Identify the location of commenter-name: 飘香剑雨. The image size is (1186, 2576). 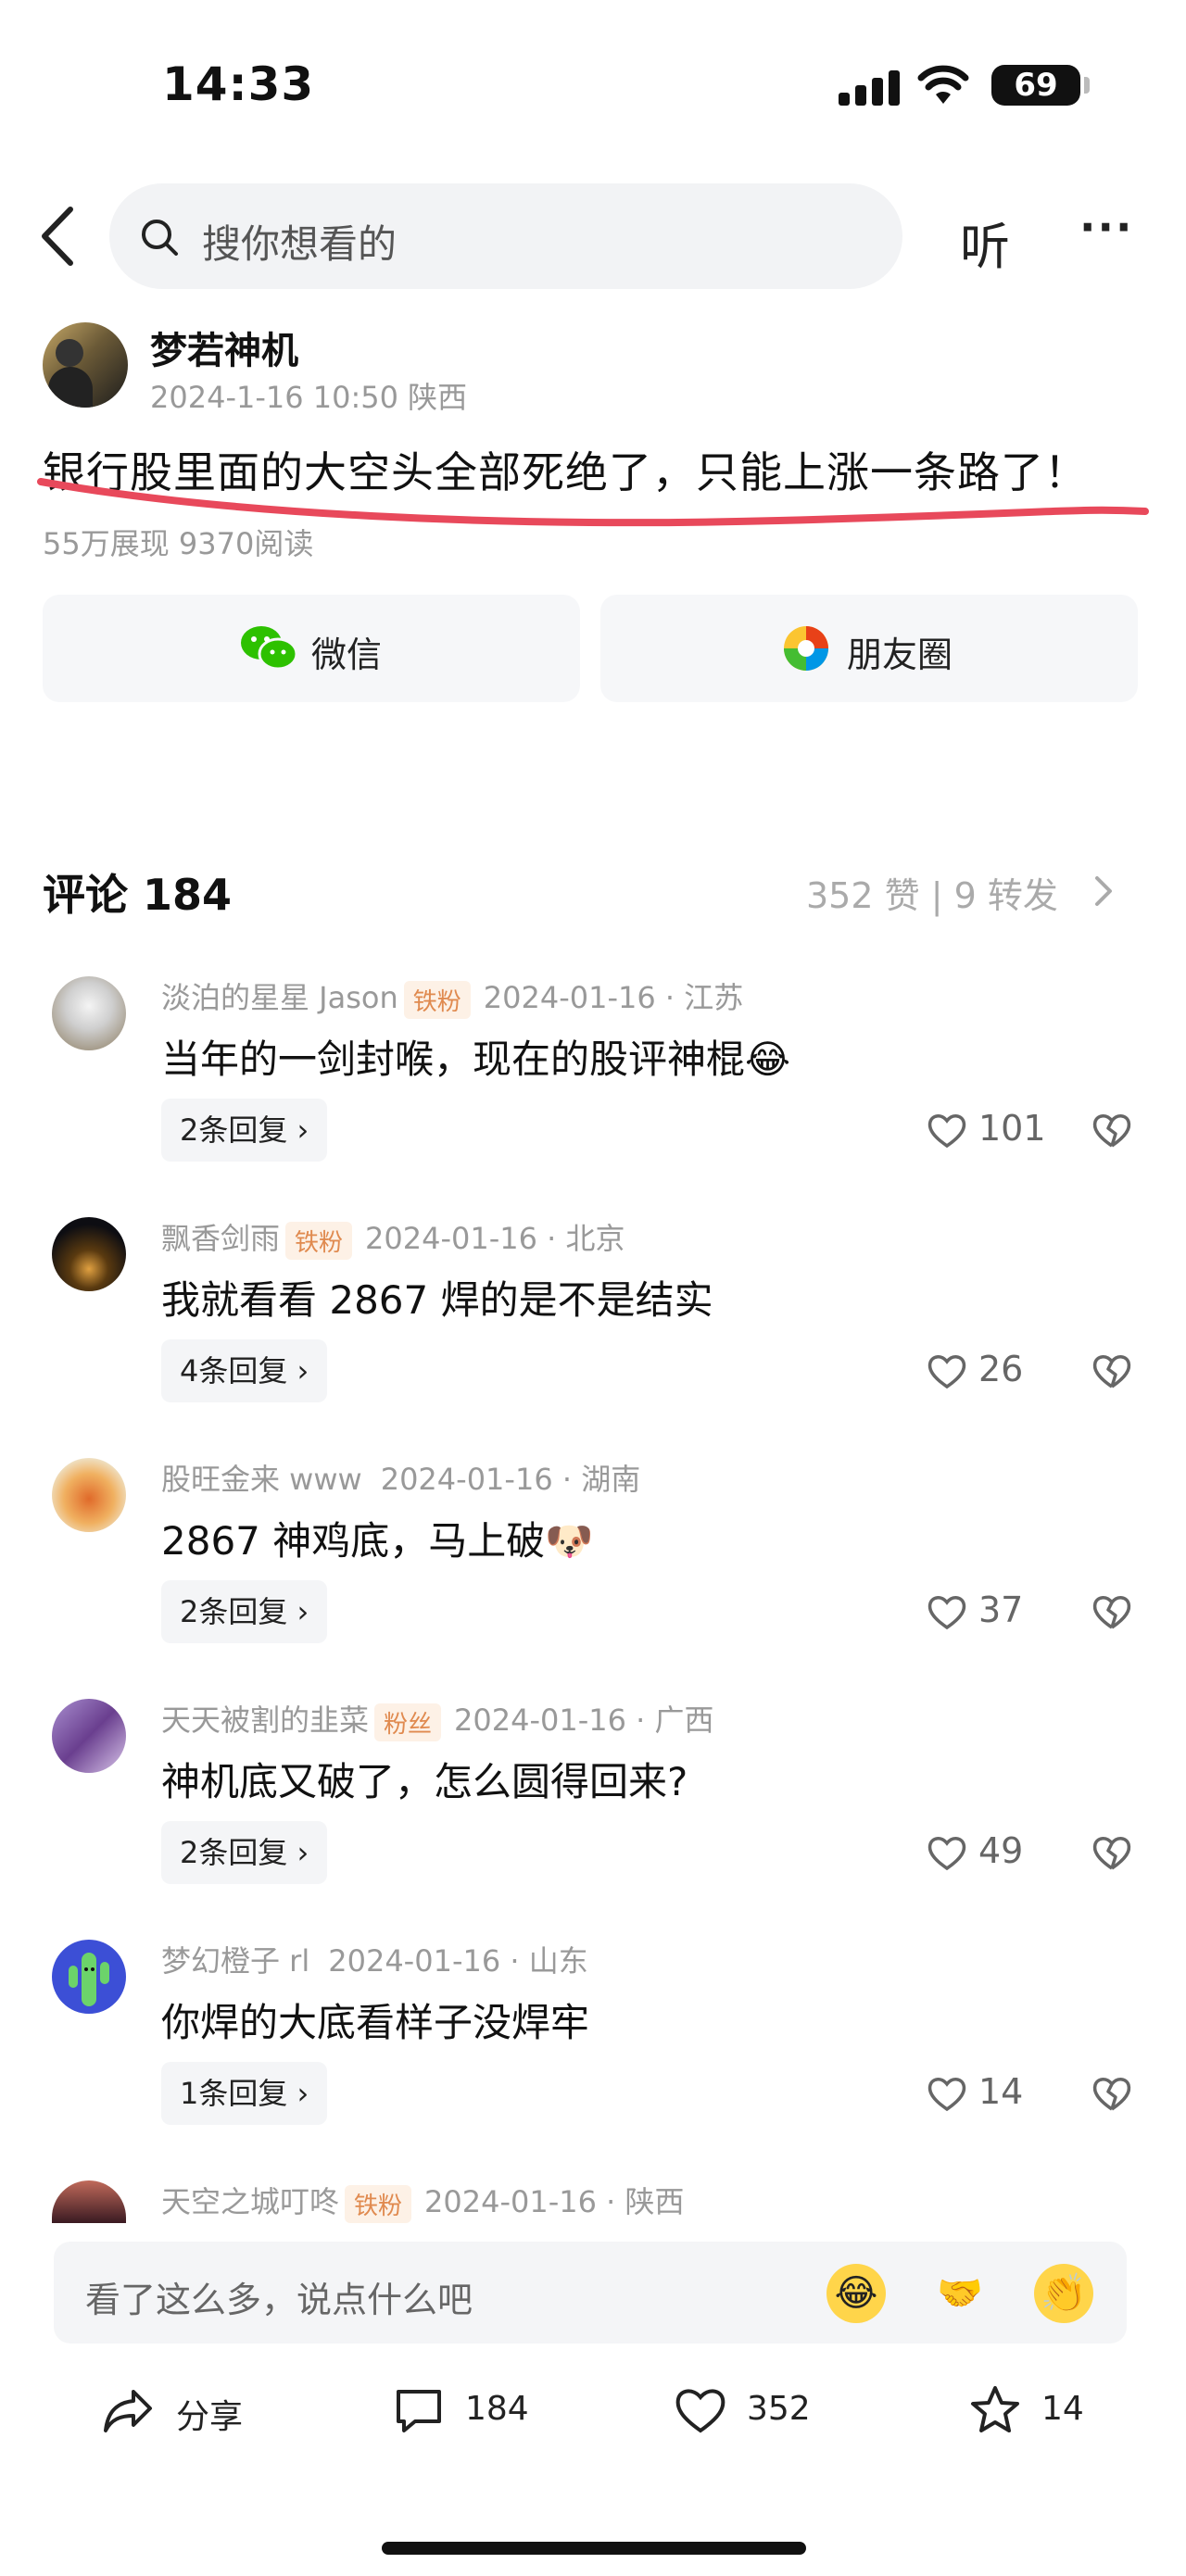
(220, 1238).